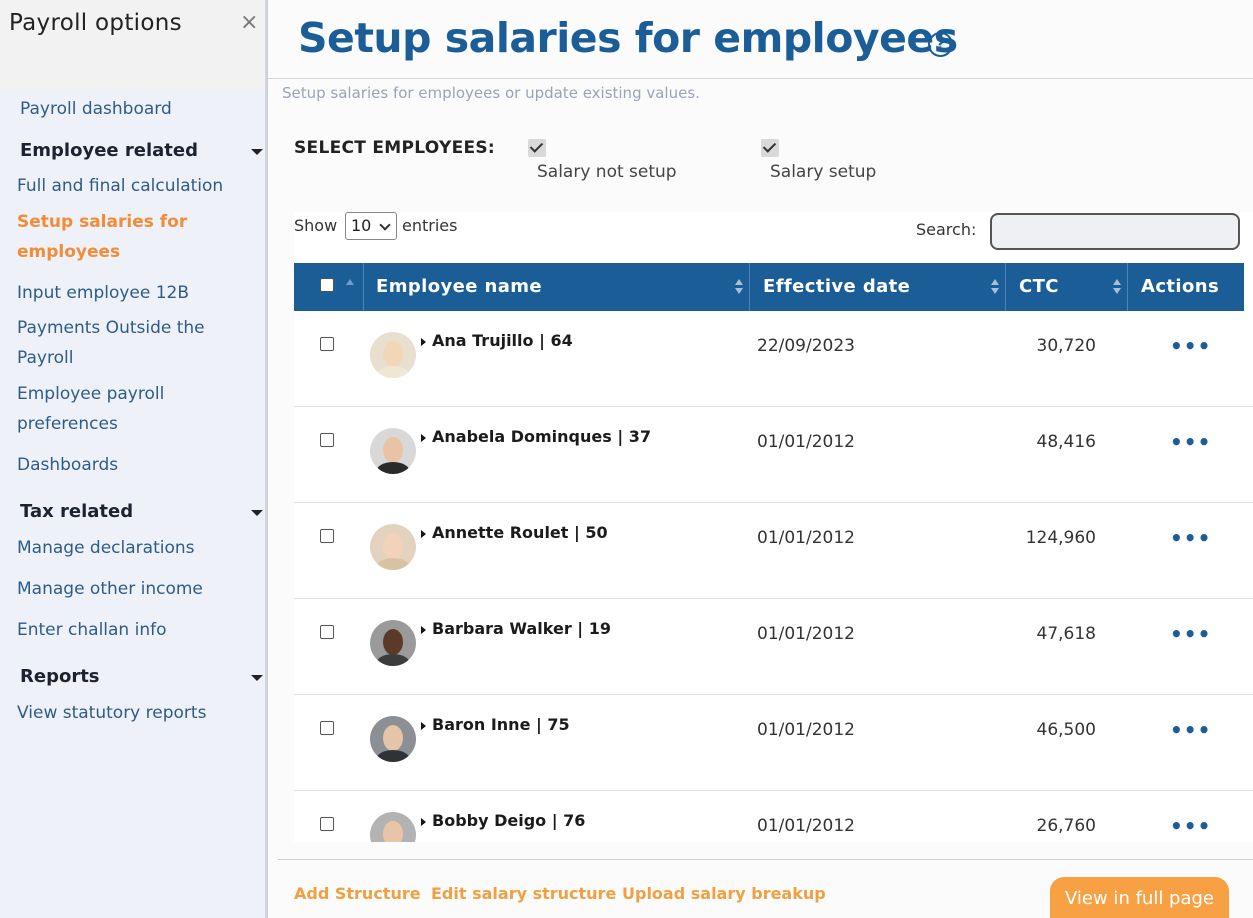  Describe the element at coordinates (137, 548) in the screenshot. I see `sidebar-item-manage-declarations: Manage declarations` at that location.